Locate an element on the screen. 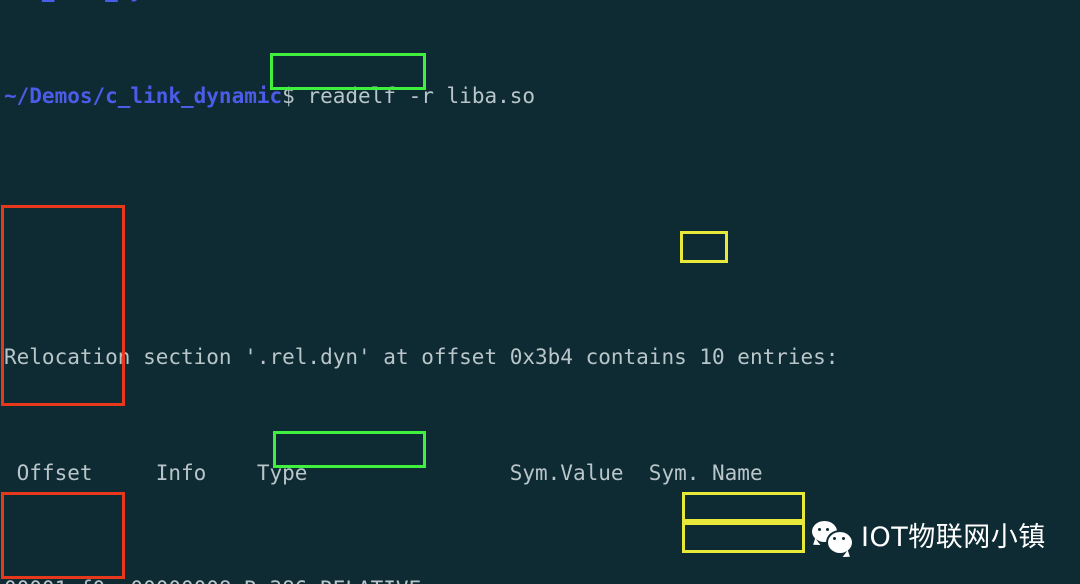 The width and height of the screenshot is (1080, 584). rel-dyn-column-header: Offset Info Type Sym.Value Sym. Name is located at coordinates (383, 473).